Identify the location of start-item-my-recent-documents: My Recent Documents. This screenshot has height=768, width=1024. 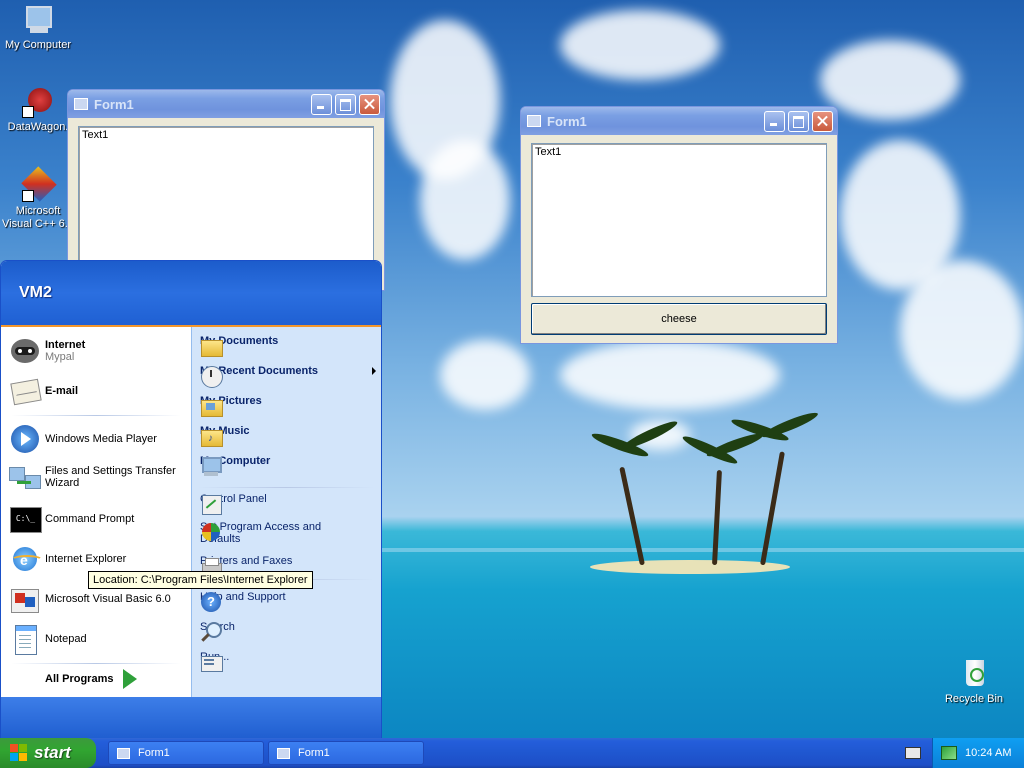
(288, 376).